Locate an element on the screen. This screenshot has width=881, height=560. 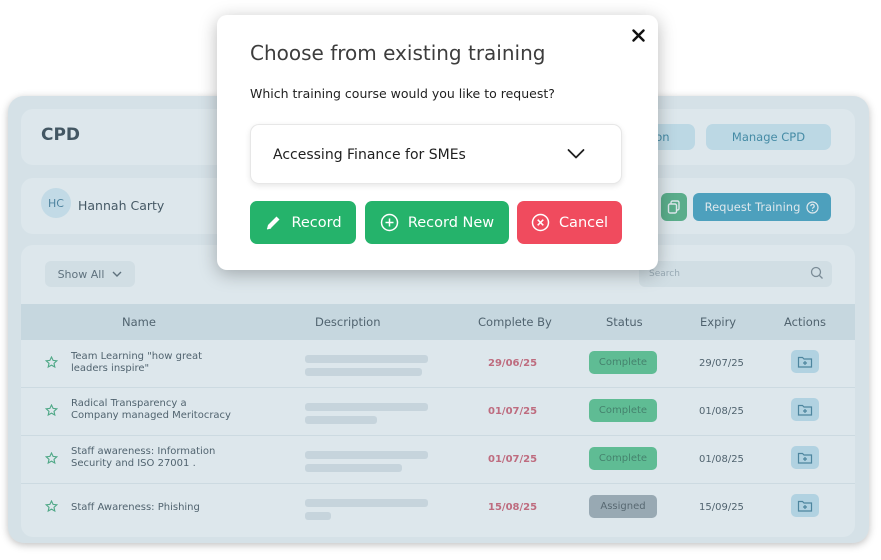
close-button is located at coordinates (638, 35).